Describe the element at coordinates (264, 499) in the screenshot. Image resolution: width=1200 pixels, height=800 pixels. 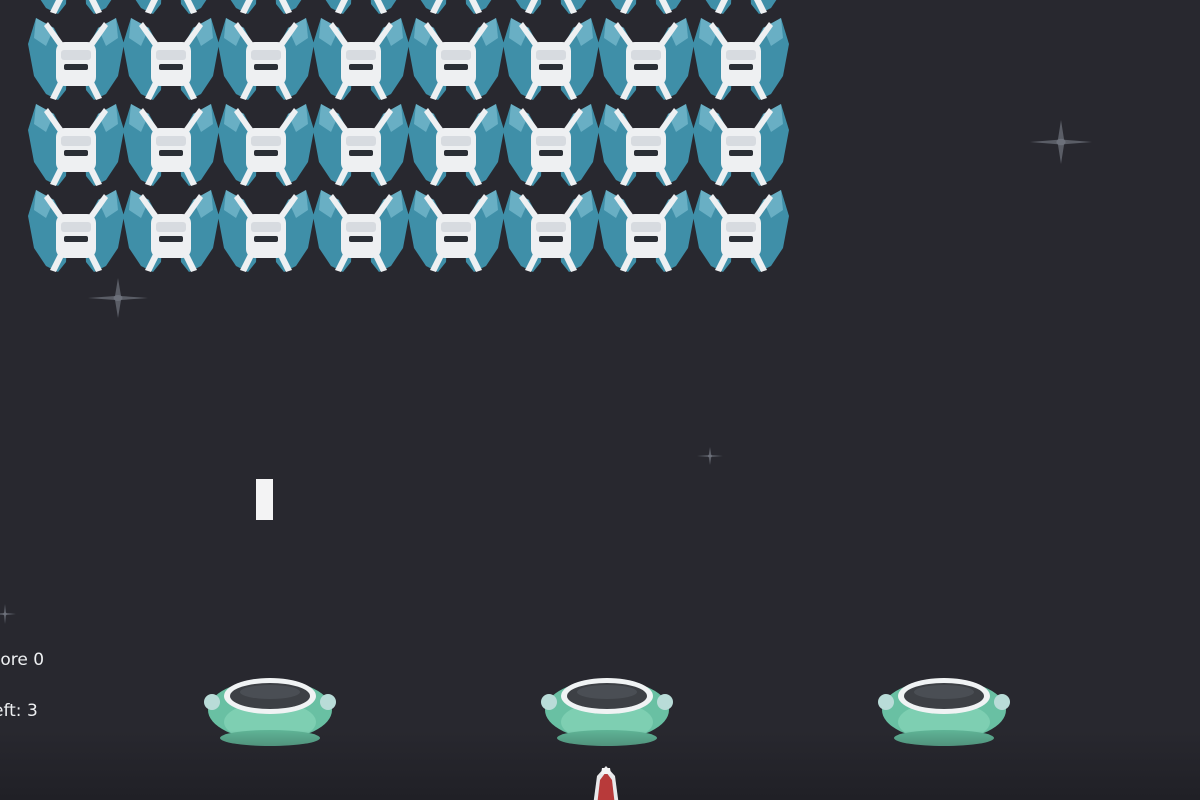
I see `player-bullet` at that location.